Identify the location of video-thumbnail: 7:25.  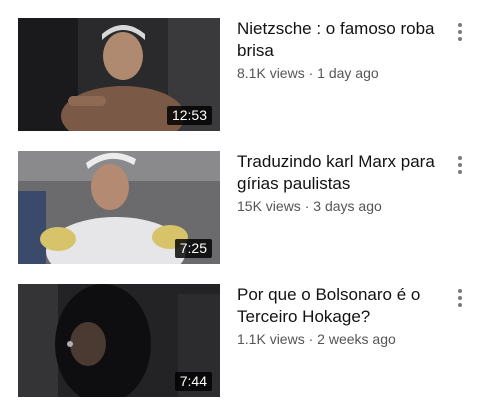
(119, 207).